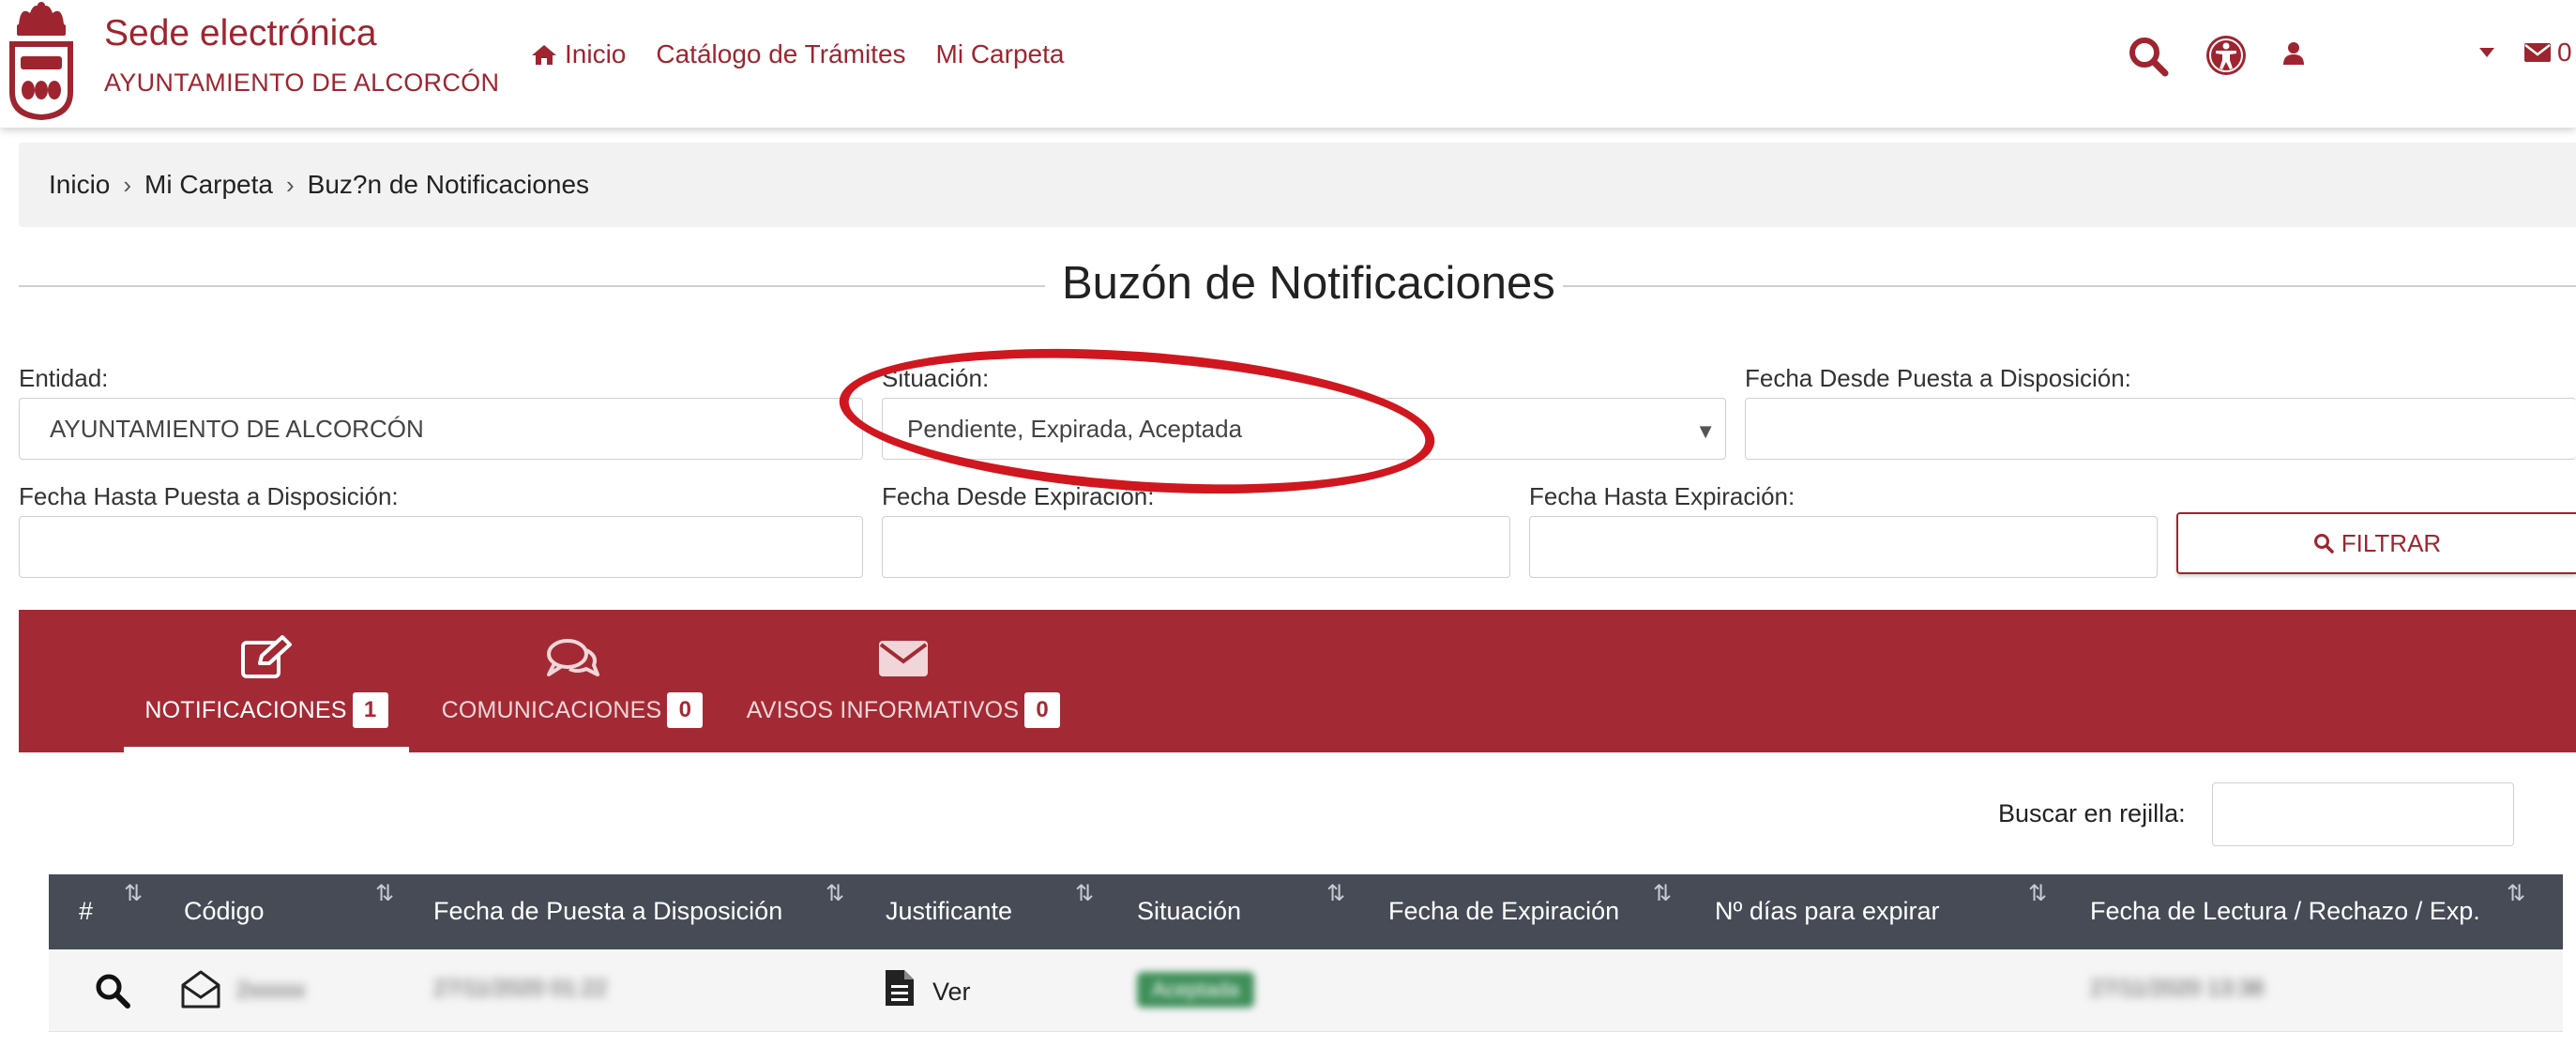 Image resolution: width=2576 pixels, height=1047 pixels. I want to click on row-fecha-puesta: 27/11/2020 01:22, so click(520, 988).